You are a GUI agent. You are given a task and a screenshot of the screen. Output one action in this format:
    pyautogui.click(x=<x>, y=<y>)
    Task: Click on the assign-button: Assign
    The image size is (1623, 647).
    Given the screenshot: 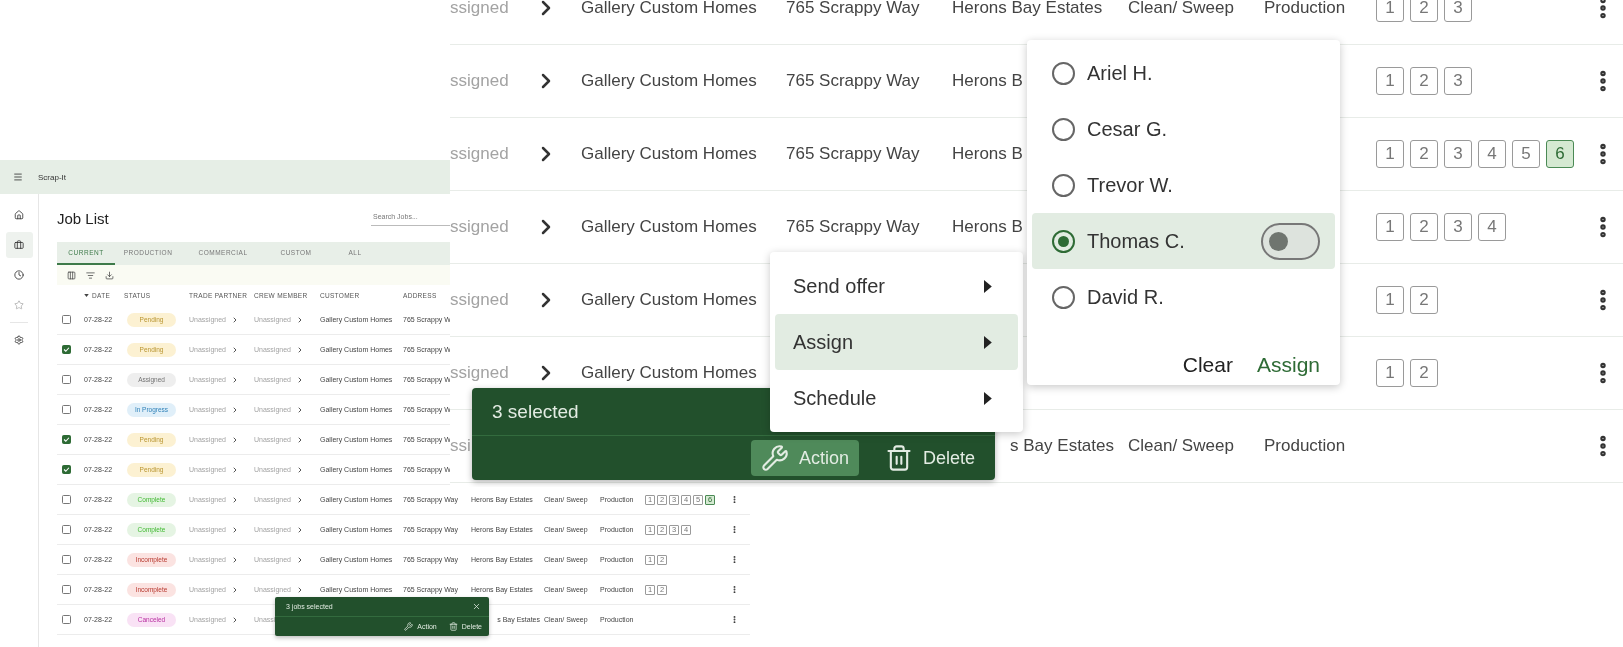 What is the action you would take?
    pyautogui.click(x=1288, y=365)
    